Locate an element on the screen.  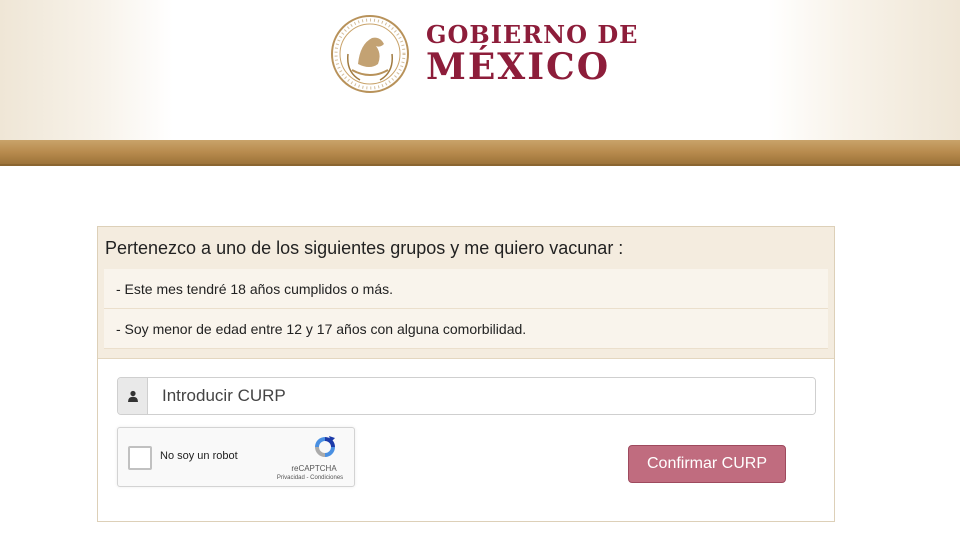
recaptcha-links: Privacidad - Condiciones is located at coordinates (310, 478).